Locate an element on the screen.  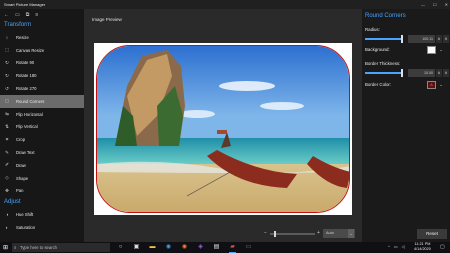
system-tray: ^ ▭ ◁ is located at coordinates (396, 246).